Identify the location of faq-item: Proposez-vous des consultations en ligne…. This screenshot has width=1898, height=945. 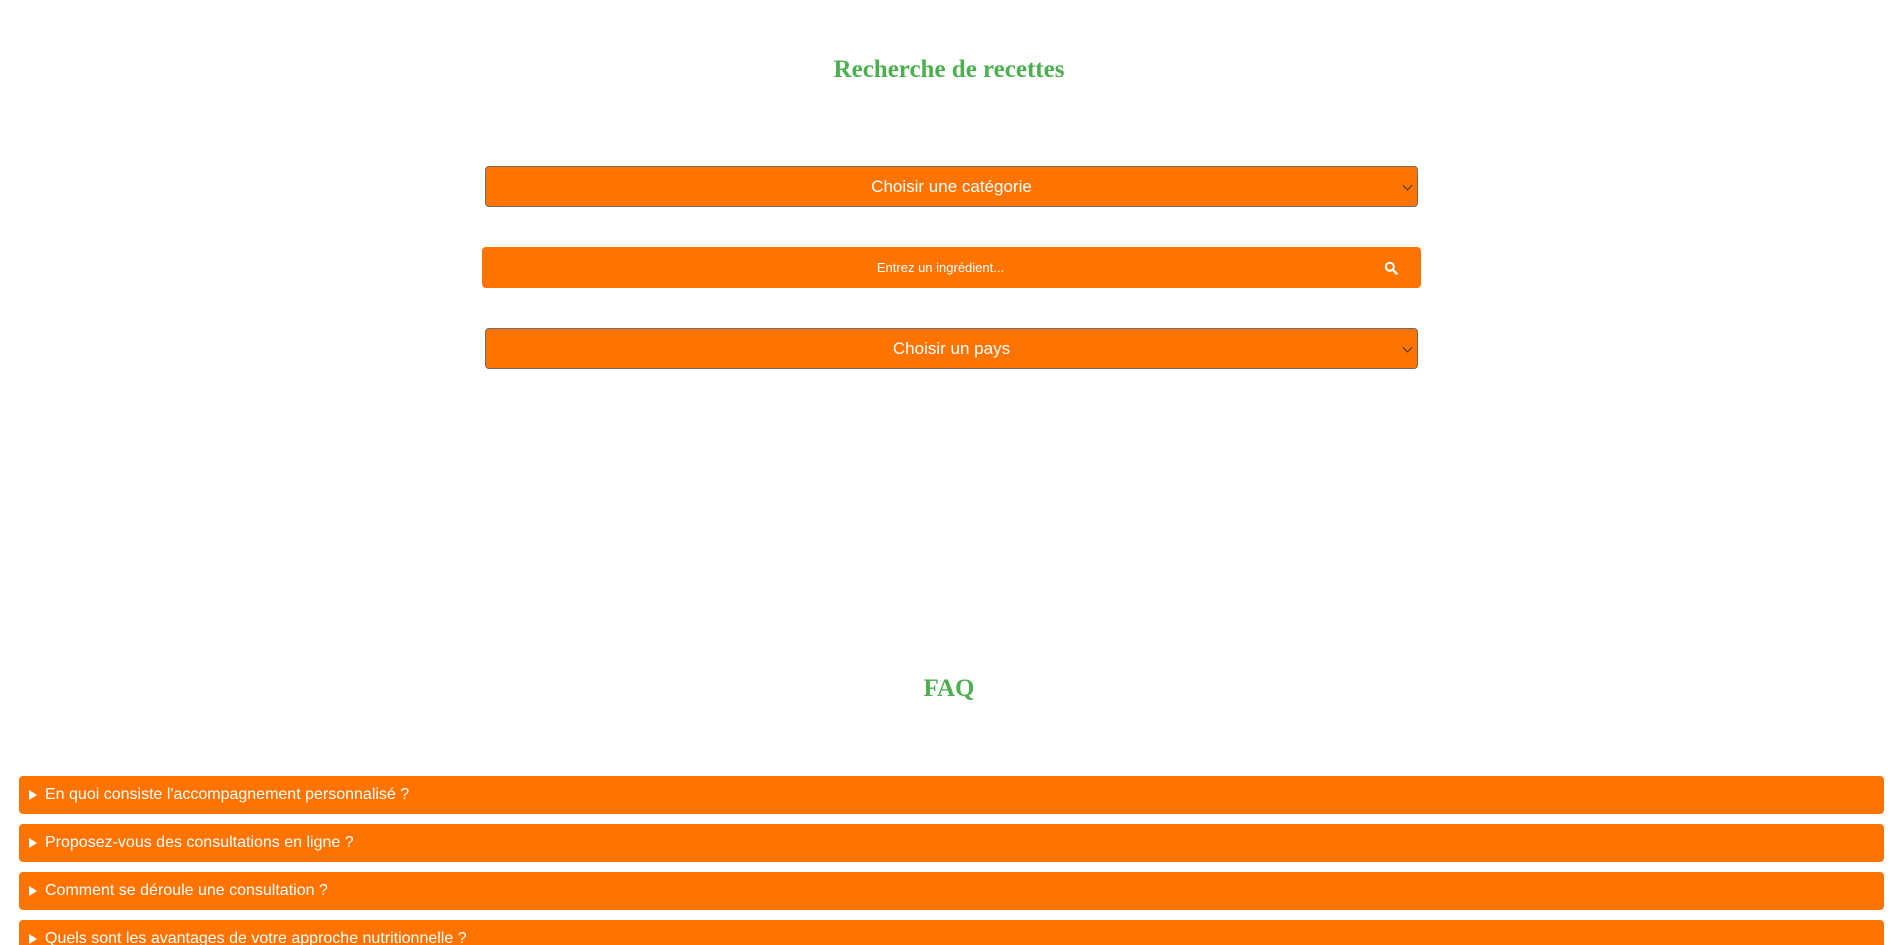
(951, 843).